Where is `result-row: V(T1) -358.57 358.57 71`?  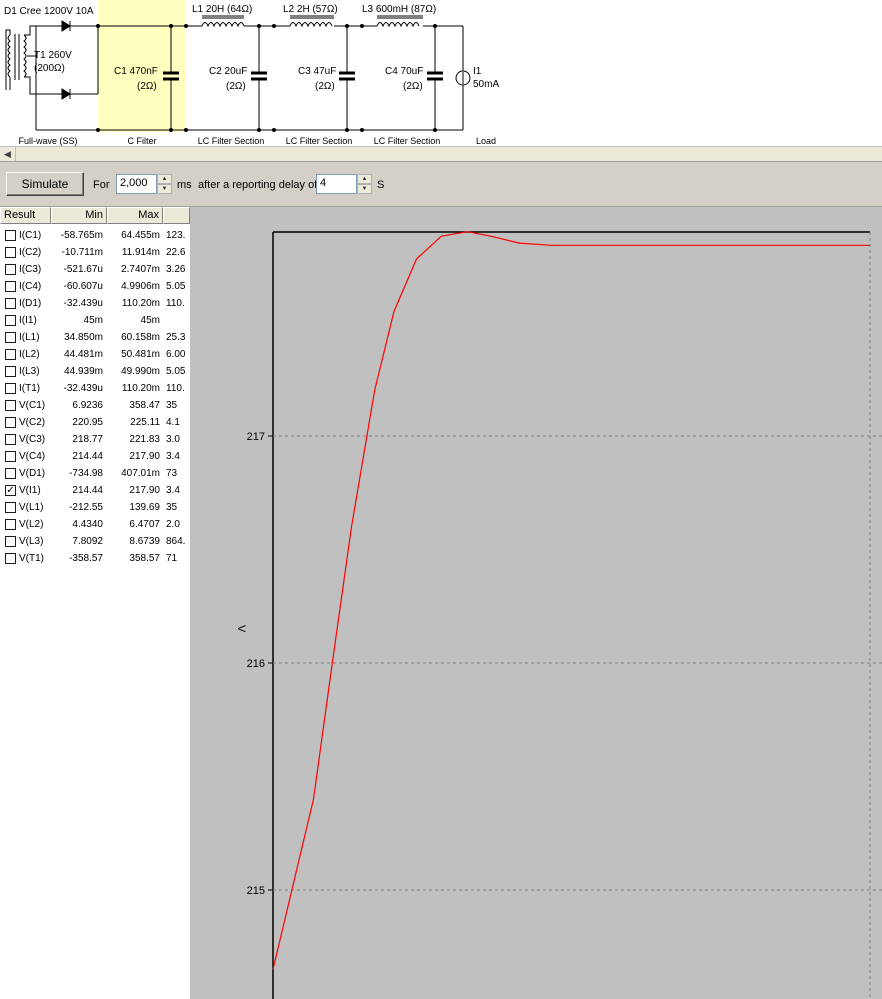
result-row: V(T1) -358.57 358.57 71 is located at coordinates (95, 558).